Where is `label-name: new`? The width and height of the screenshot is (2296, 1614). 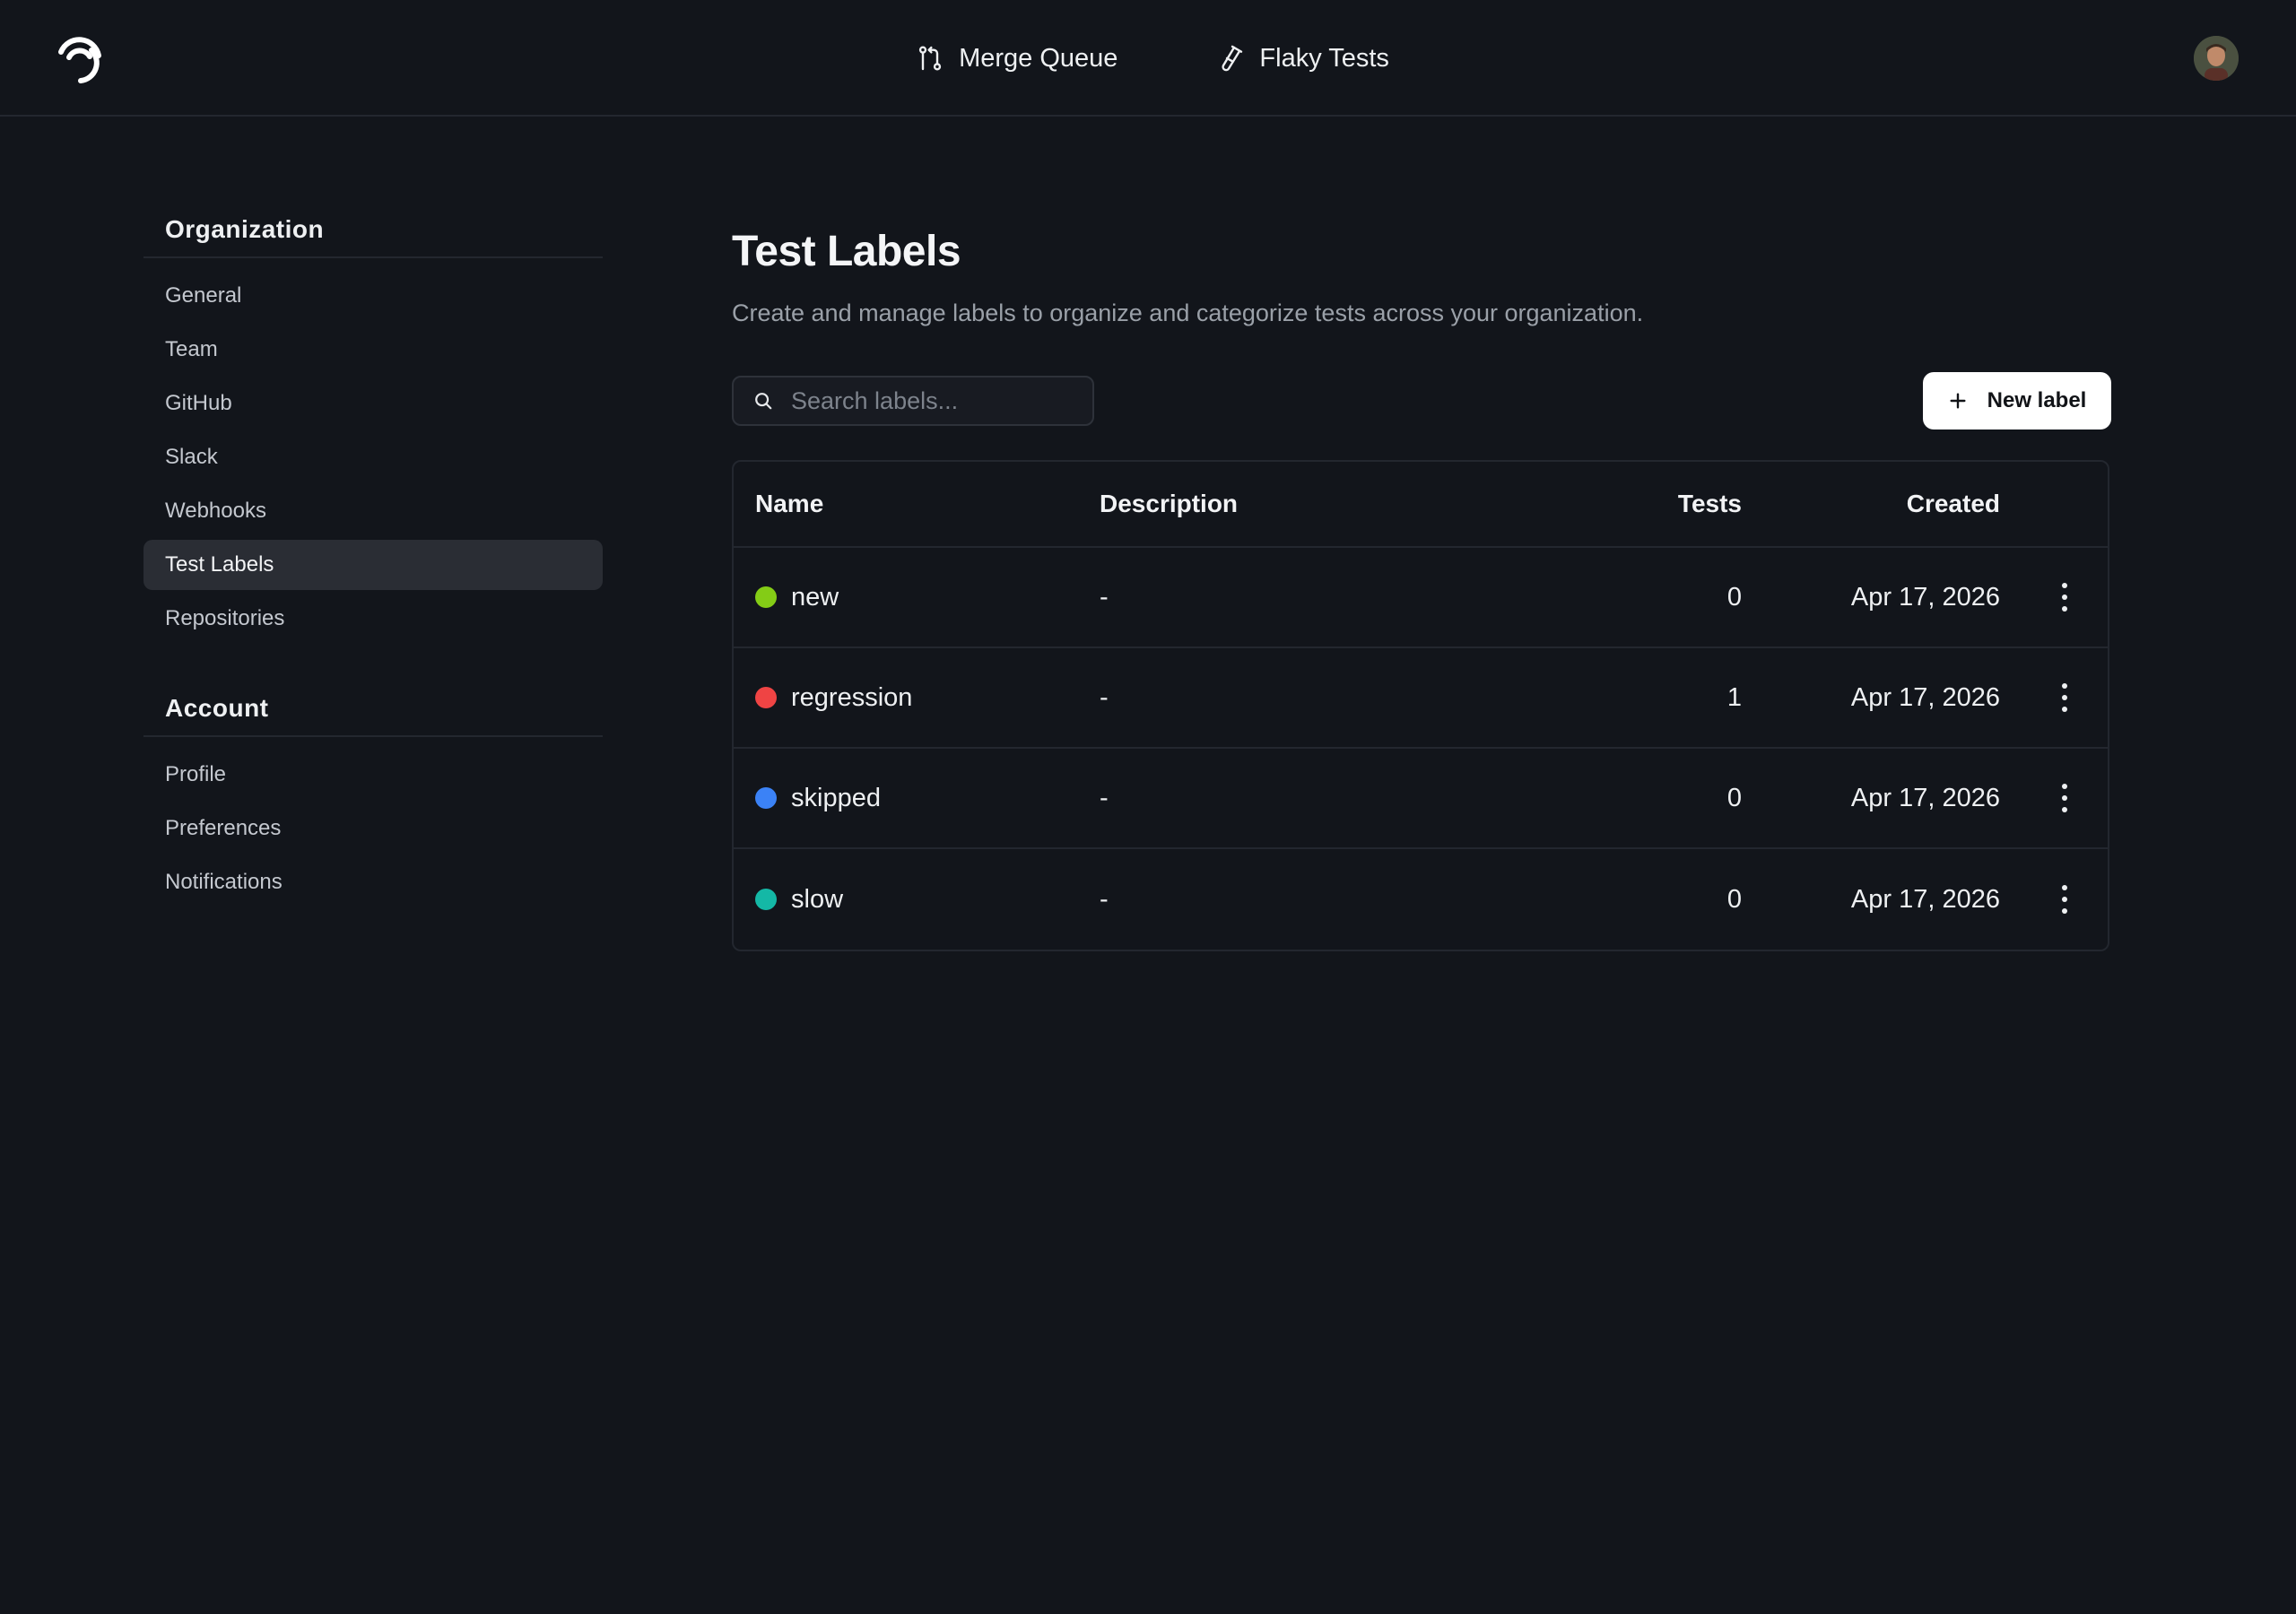 label-name: new is located at coordinates (815, 597).